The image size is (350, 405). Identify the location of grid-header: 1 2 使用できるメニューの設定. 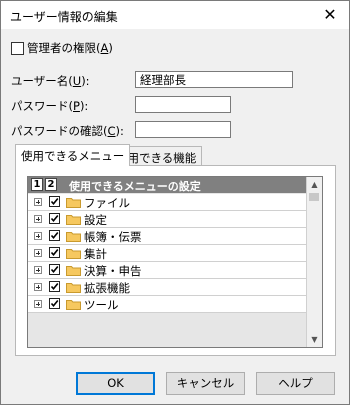
(167, 185).